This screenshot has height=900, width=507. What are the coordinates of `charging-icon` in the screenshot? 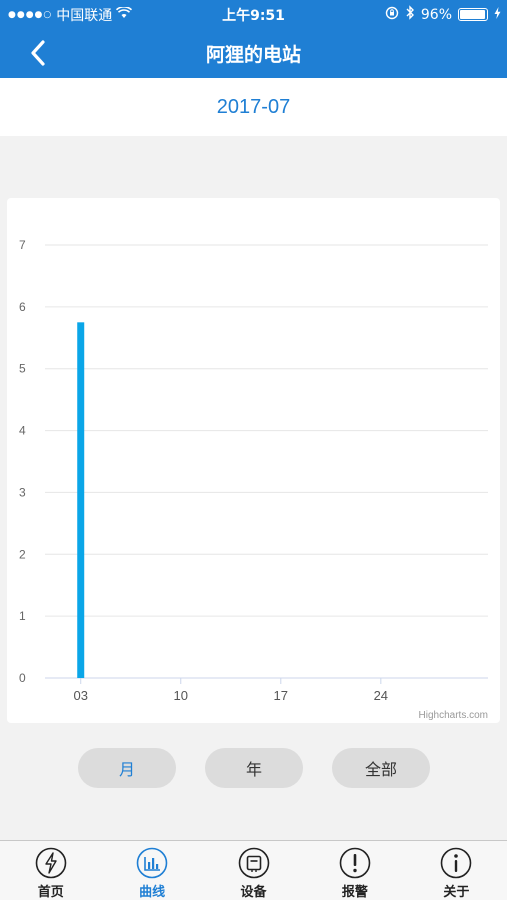 It's located at (497, 14).